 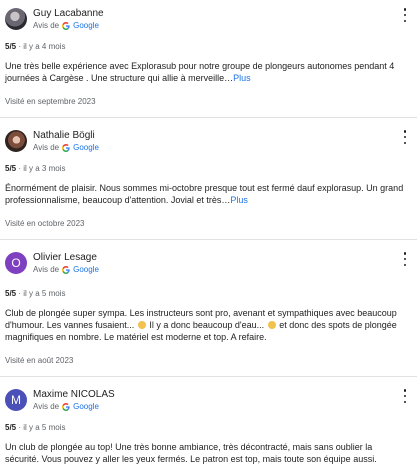 I want to click on avatar: O, so click(x=16, y=263).